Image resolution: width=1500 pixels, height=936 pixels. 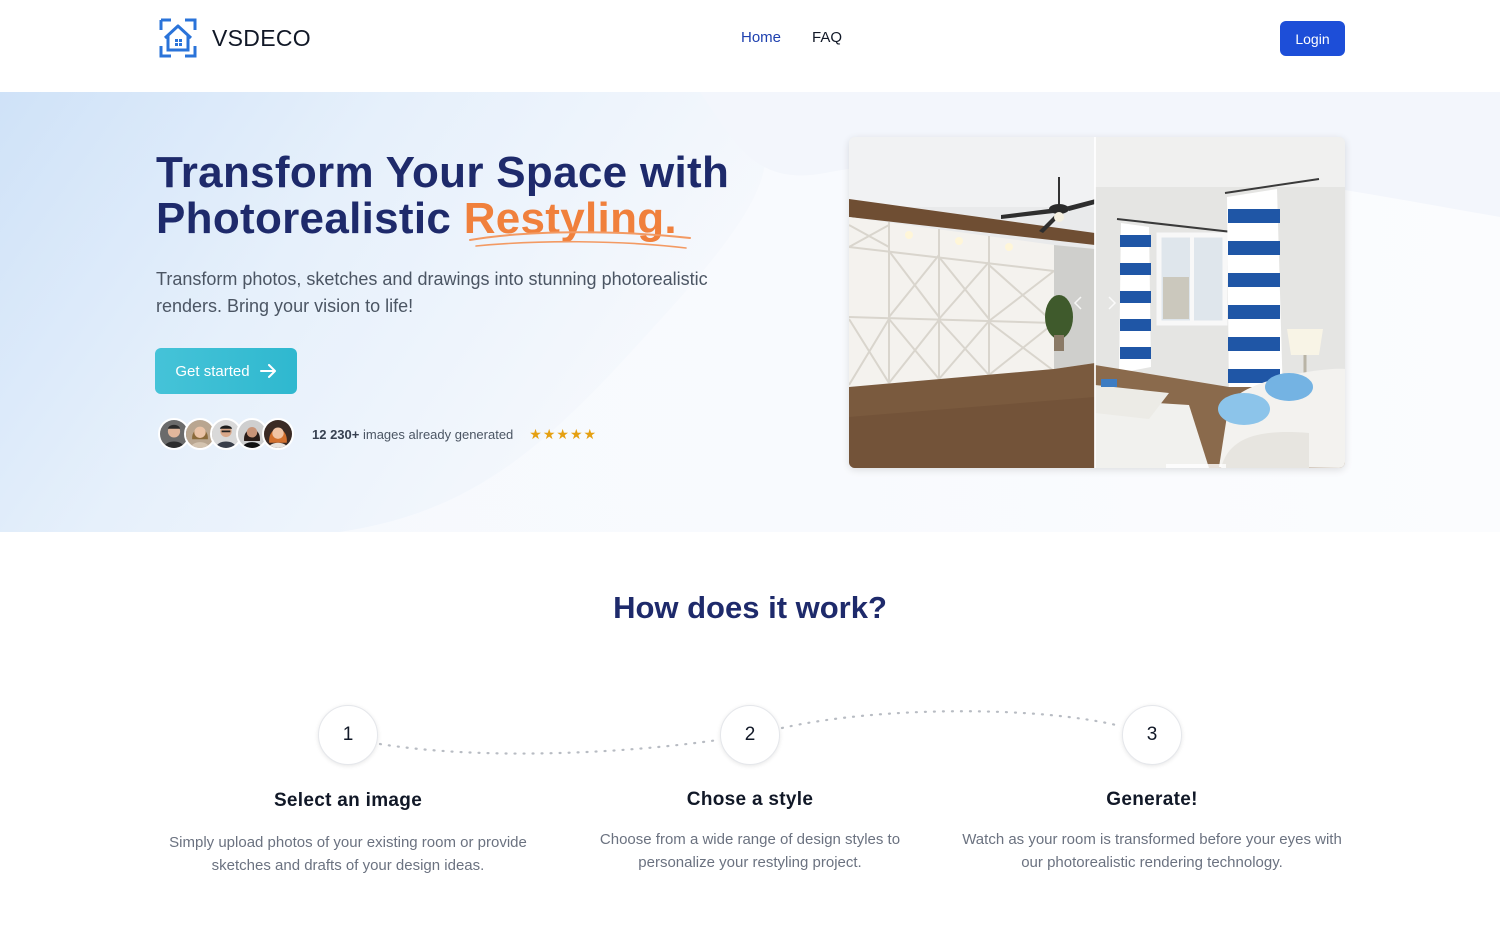 What do you see at coordinates (1312, 38) in the screenshot?
I see `login-button: Login` at bounding box center [1312, 38].